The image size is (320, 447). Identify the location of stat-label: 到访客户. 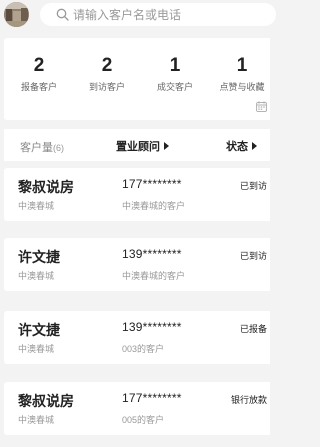
(106, 87).